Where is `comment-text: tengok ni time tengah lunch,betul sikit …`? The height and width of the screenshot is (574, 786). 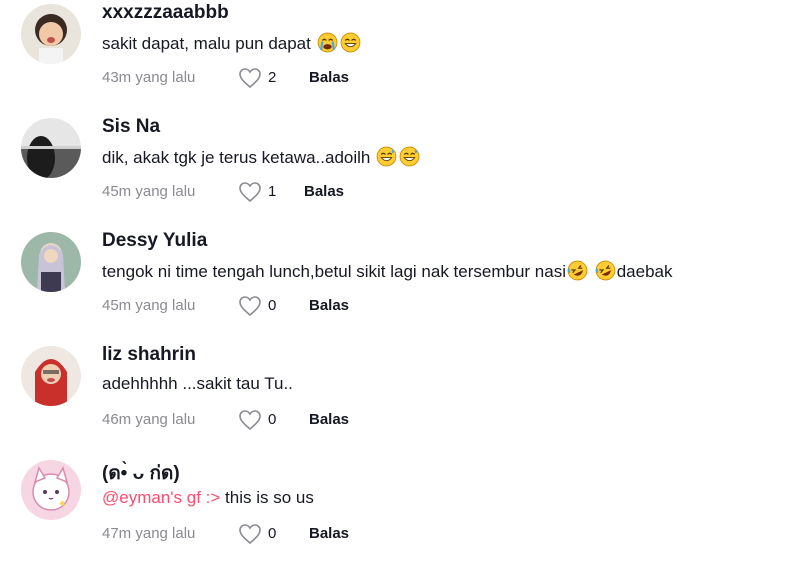
comment-text: tengok ni time tengah lunch,betul sikit … is located at coordinates (387, 271).